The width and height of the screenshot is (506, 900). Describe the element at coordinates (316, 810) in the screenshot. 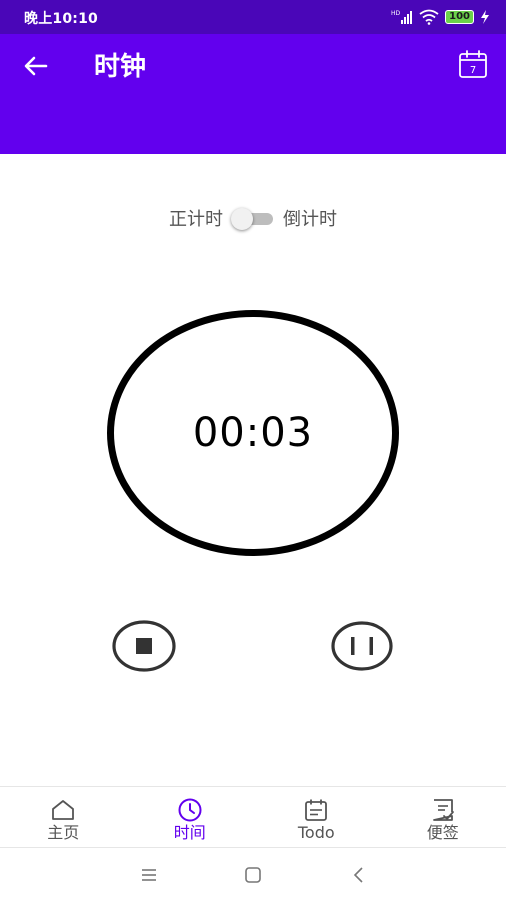

I see `calendar-list-icon` at that location.